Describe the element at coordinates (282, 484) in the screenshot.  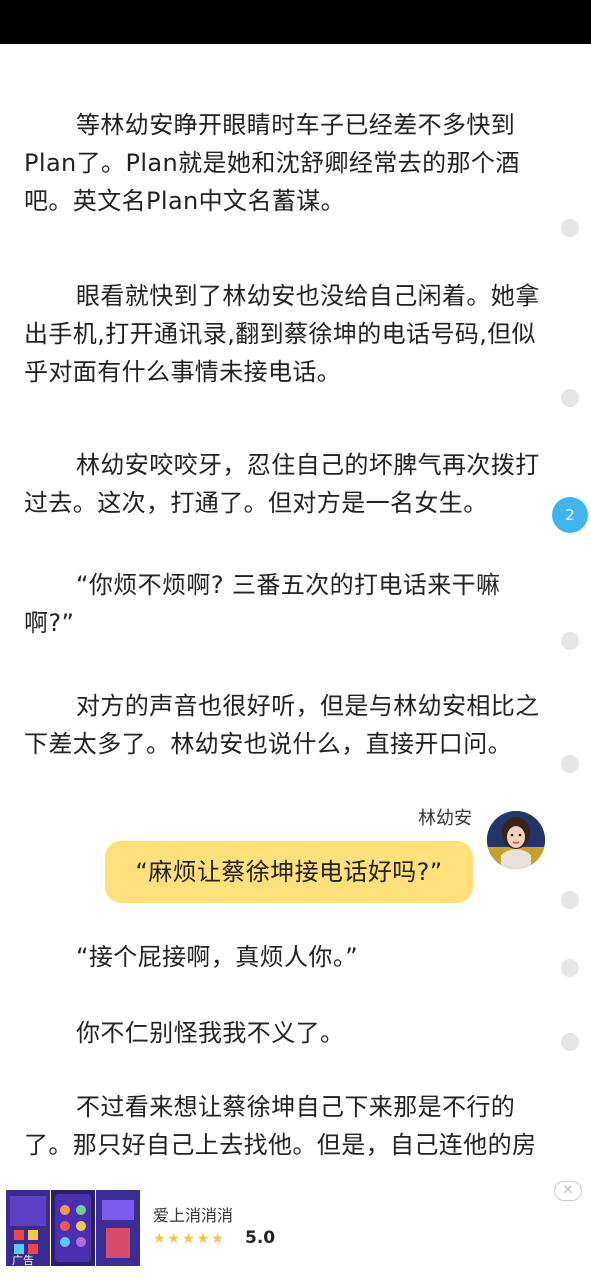
I see `paragraph: 林幼安咬咬牙，忍住自己的坏脾气再次拨打过去。这次，打通了。但对方是一名女生。` at that location.